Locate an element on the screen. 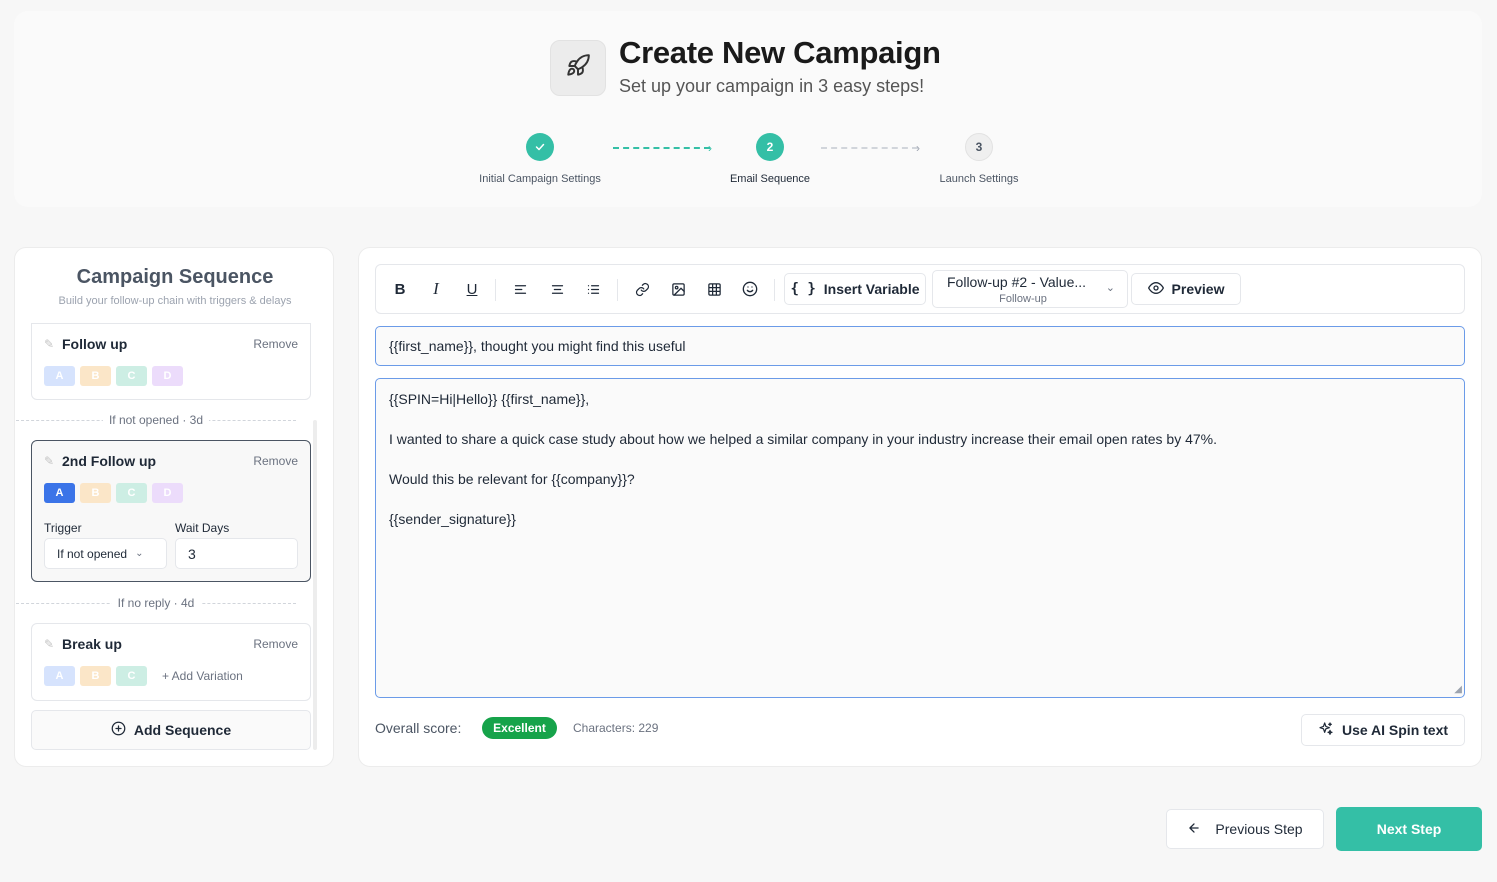  previous-step-label: Previous Step is located at coordinates (1259, 829).